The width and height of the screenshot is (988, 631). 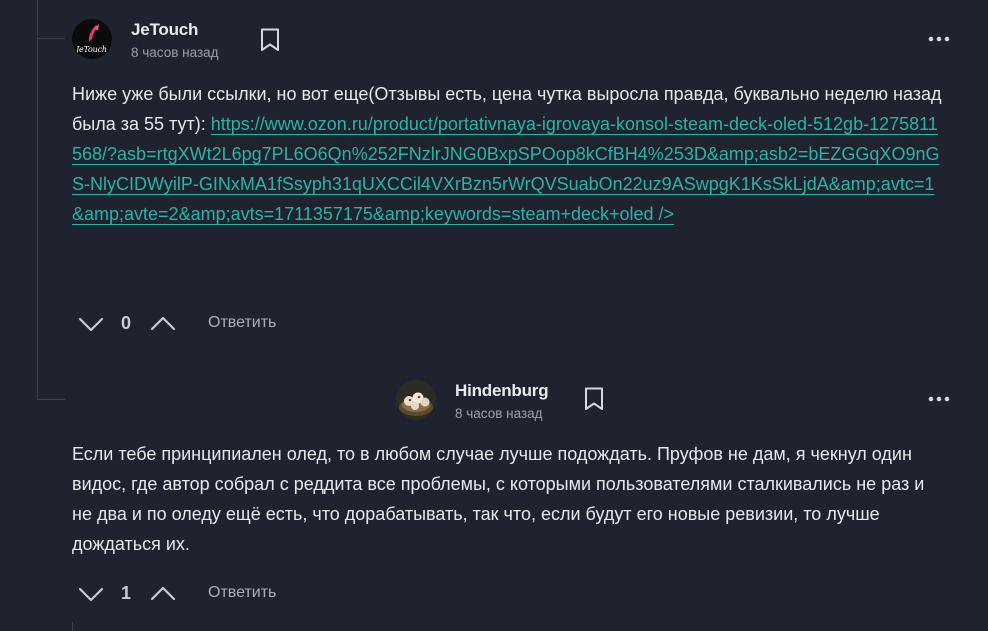 I want to click on comment-author: JeTouch, so click(x=164, y=30).